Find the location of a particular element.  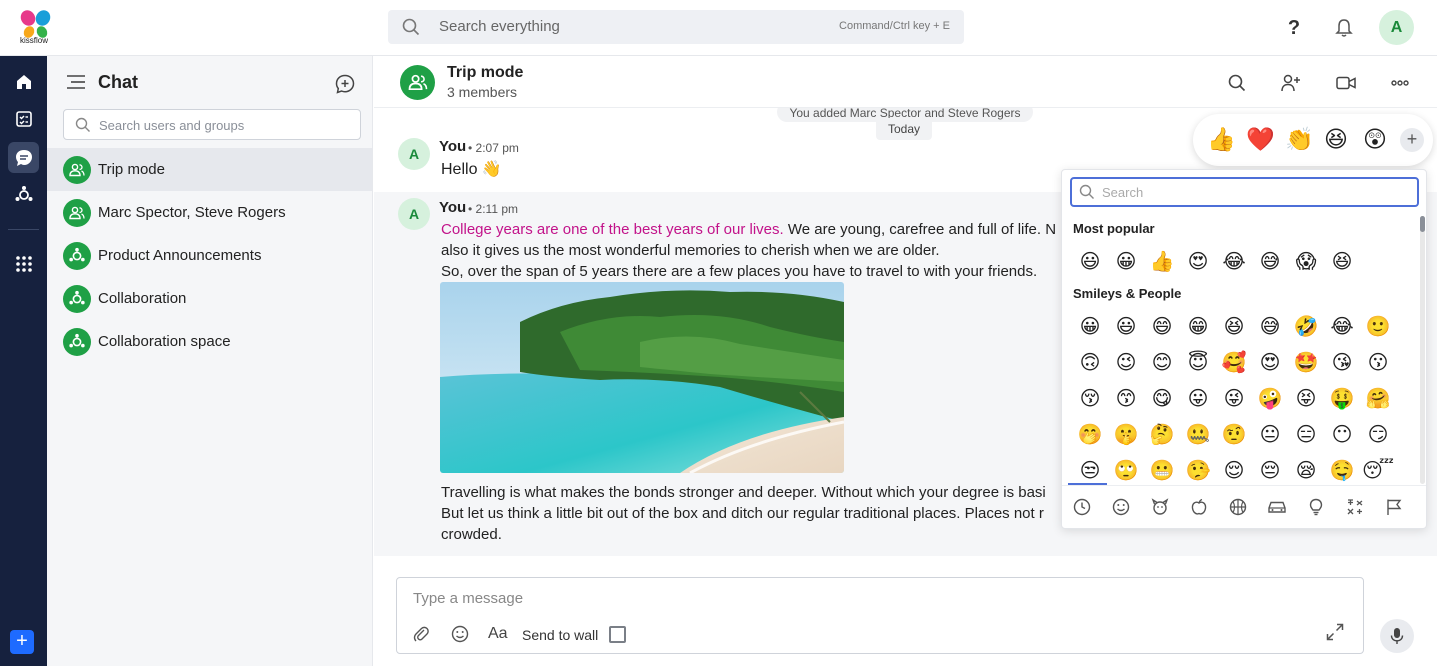

create-new-button: + is located at coordinates (22, 642).